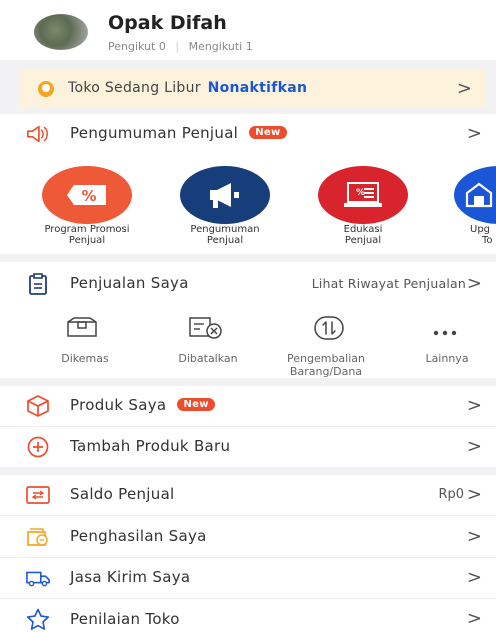 The height and width of the screenshot is (632, 496). I want to click on cancelled-box-icon, so click(205, 328).